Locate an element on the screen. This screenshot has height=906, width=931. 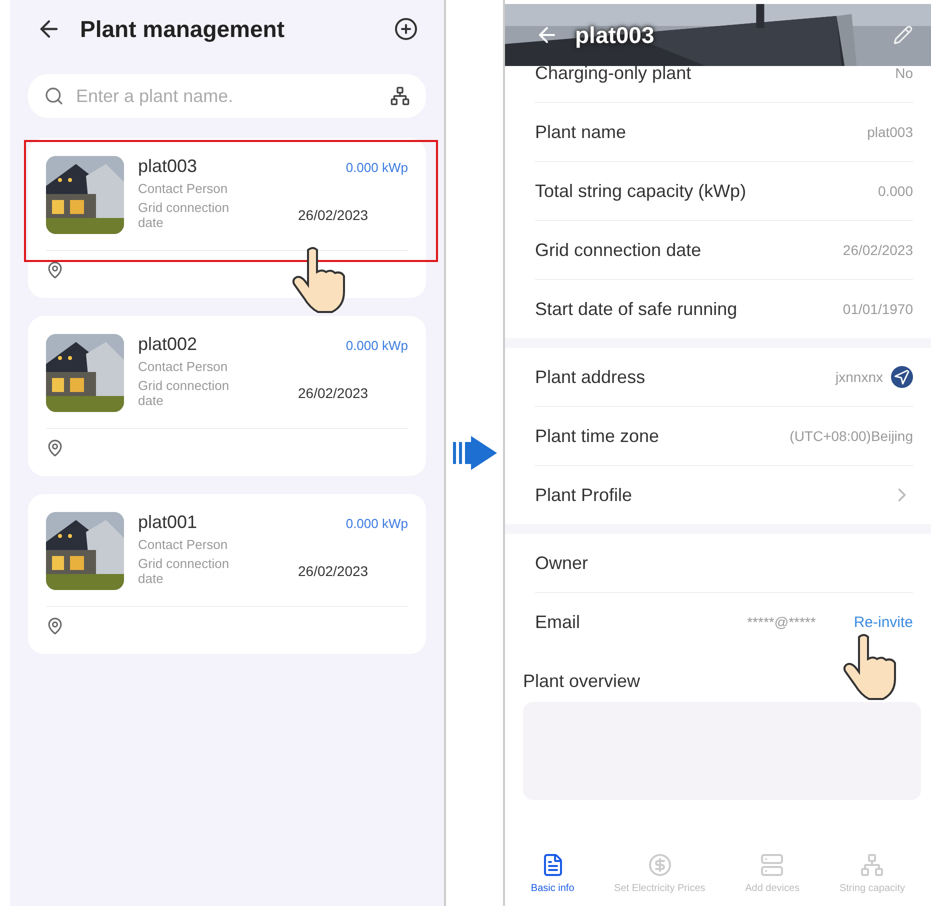
plant-card: plat001 0.000 kWp Contact Person Grid connection date 26/02/2023 is located at coordinates (227, 574).